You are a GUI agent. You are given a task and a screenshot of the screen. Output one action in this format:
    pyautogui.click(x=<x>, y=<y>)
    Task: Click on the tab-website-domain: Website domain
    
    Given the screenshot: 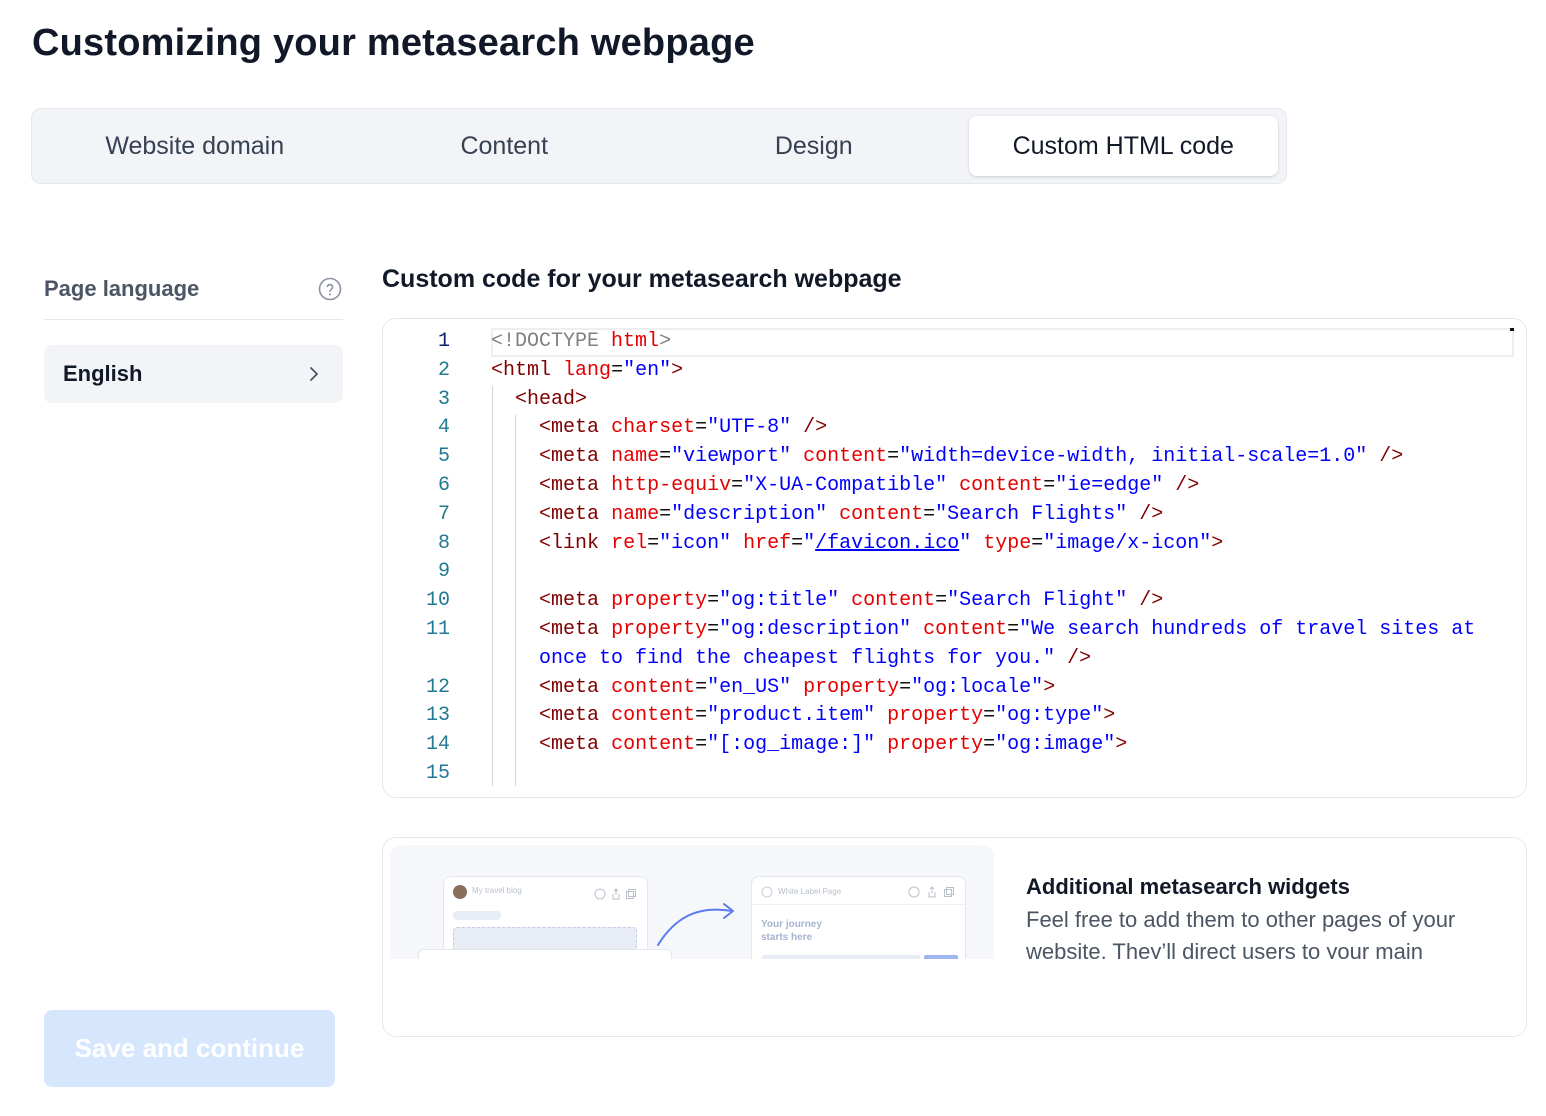 What is the action you would take?
    pyautogui.click(x=195, y=146)
    